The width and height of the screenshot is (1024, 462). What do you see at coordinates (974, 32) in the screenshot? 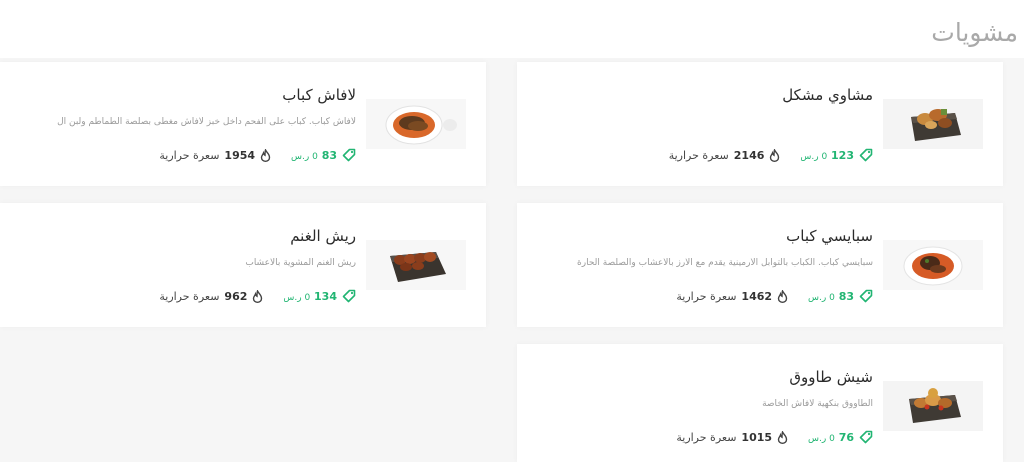
I see `section-title: مشويات` at bounding box center [974, 32].